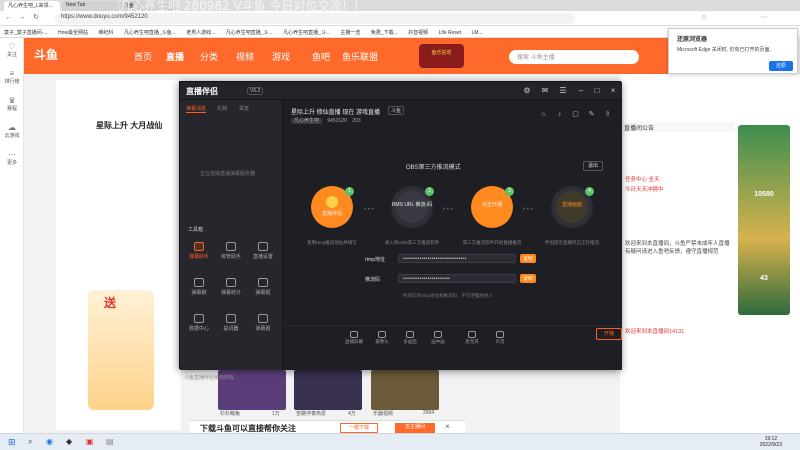 The height and width of the screenshot is (450, 800). I want to click on stream-title: 星际上升 大月战仙, so click(129, 125).